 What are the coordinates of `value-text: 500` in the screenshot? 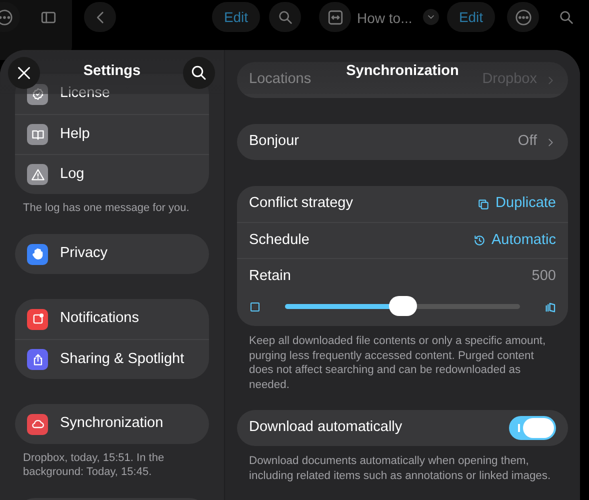 It's located at (544, 276).